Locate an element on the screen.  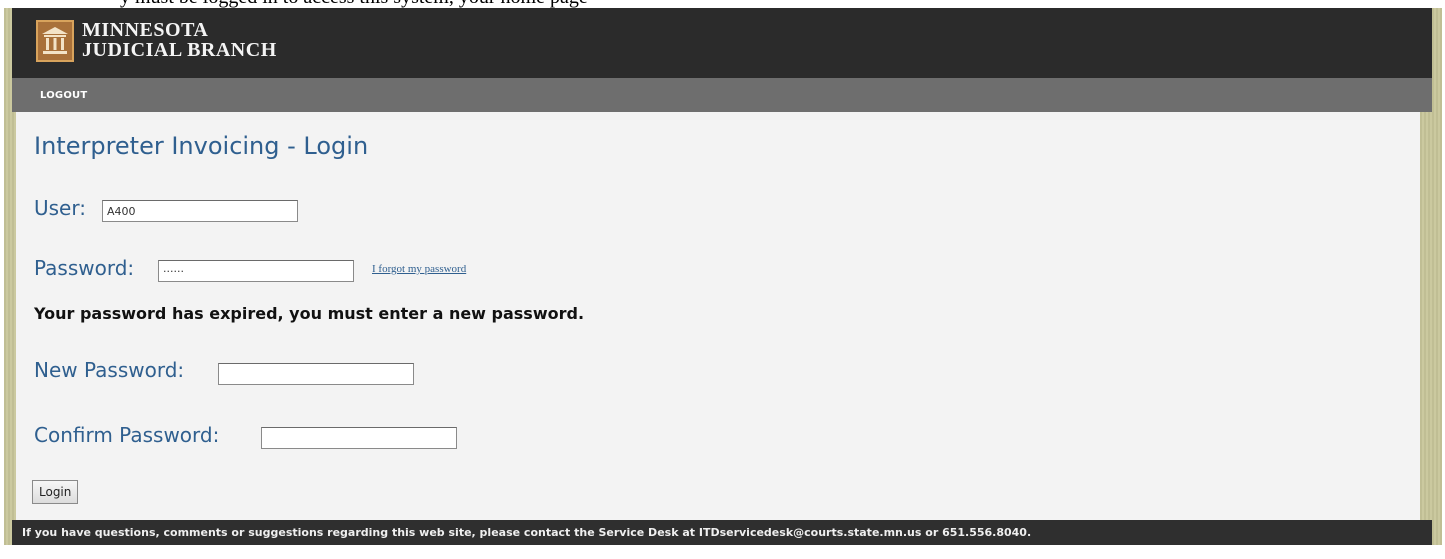
navigation-bar: LOGOUT is located at coordinates (722, 95).